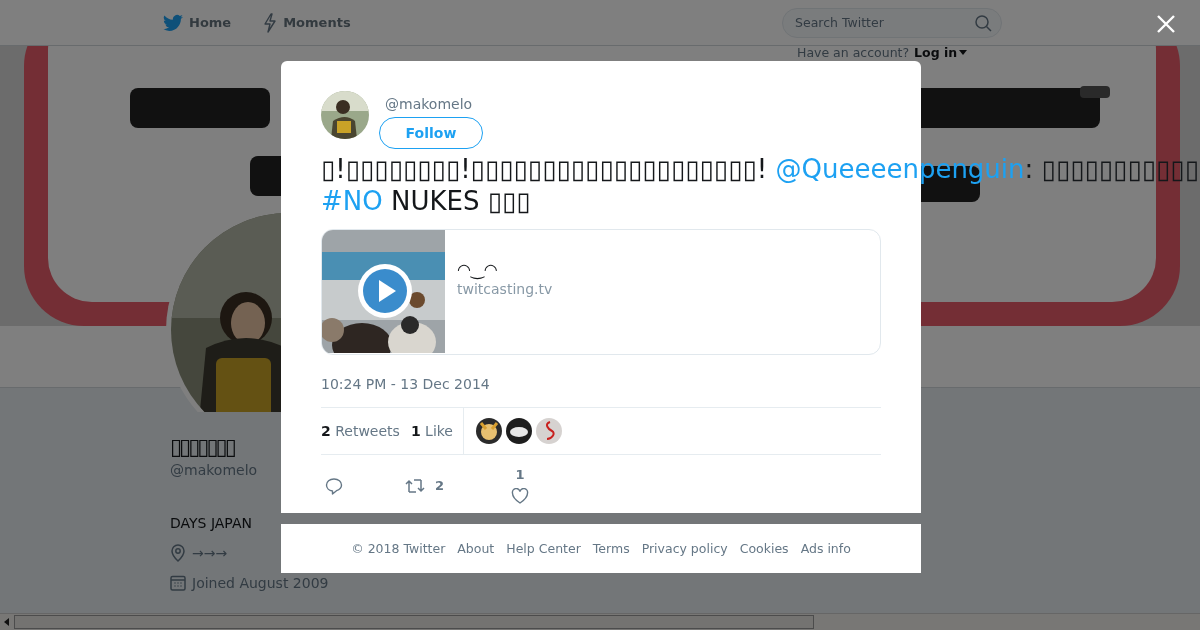  What do you see at coordinates (684, 548) in the screenshot?
I see `footer-link: Privacy policy` at bounding box center [684, 548].